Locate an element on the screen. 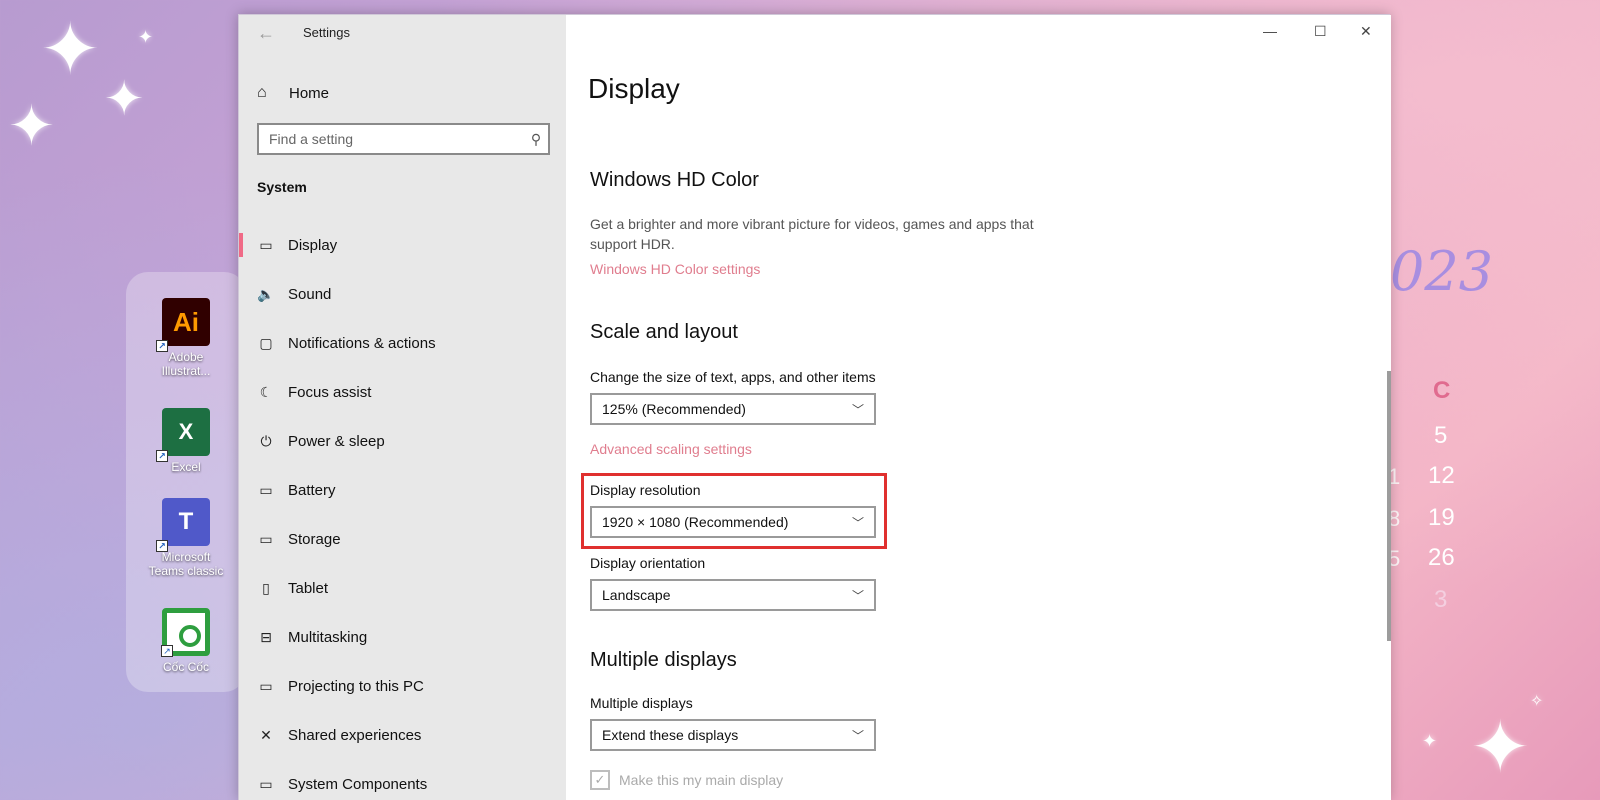 Image resolution: width=1600 pixels, height=800 pixels. search-input is located at coordinates (391, 139).